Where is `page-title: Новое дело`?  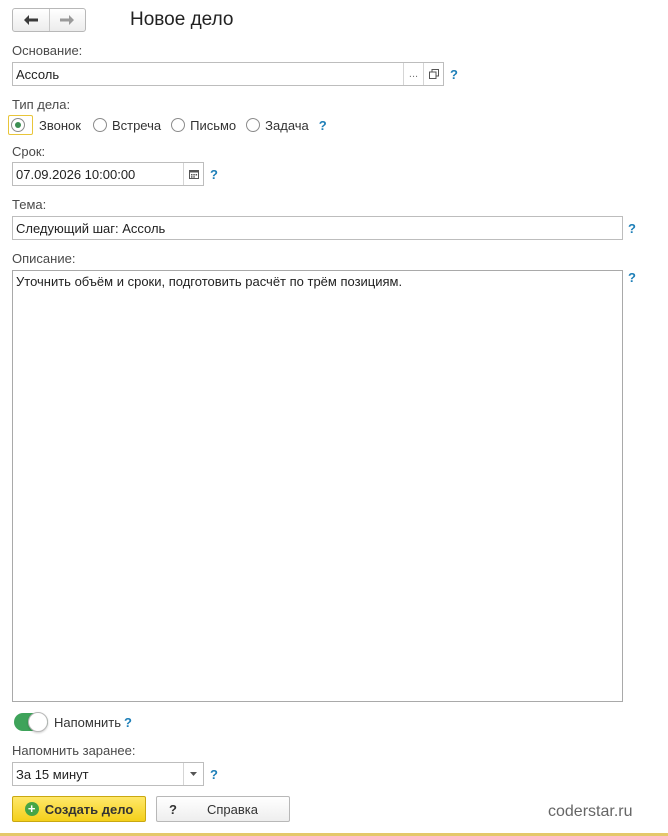 page-title: Новое дело is located at coordinates (182, 19).